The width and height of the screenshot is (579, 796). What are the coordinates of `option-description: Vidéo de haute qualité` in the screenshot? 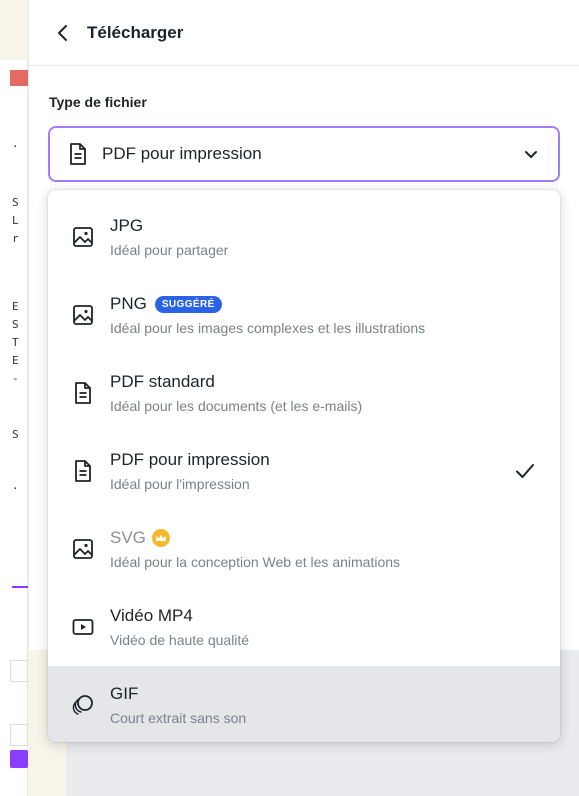 It's located at (180, 640).